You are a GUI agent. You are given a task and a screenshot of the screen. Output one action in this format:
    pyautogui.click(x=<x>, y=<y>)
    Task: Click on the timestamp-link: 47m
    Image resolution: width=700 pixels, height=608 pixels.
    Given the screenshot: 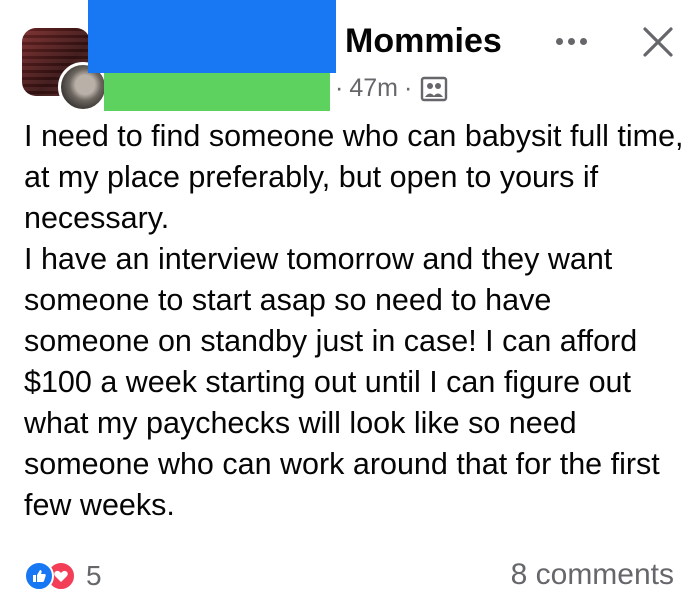 What is the action you would take?
    pyautogui.click(x=373, y=88)
    